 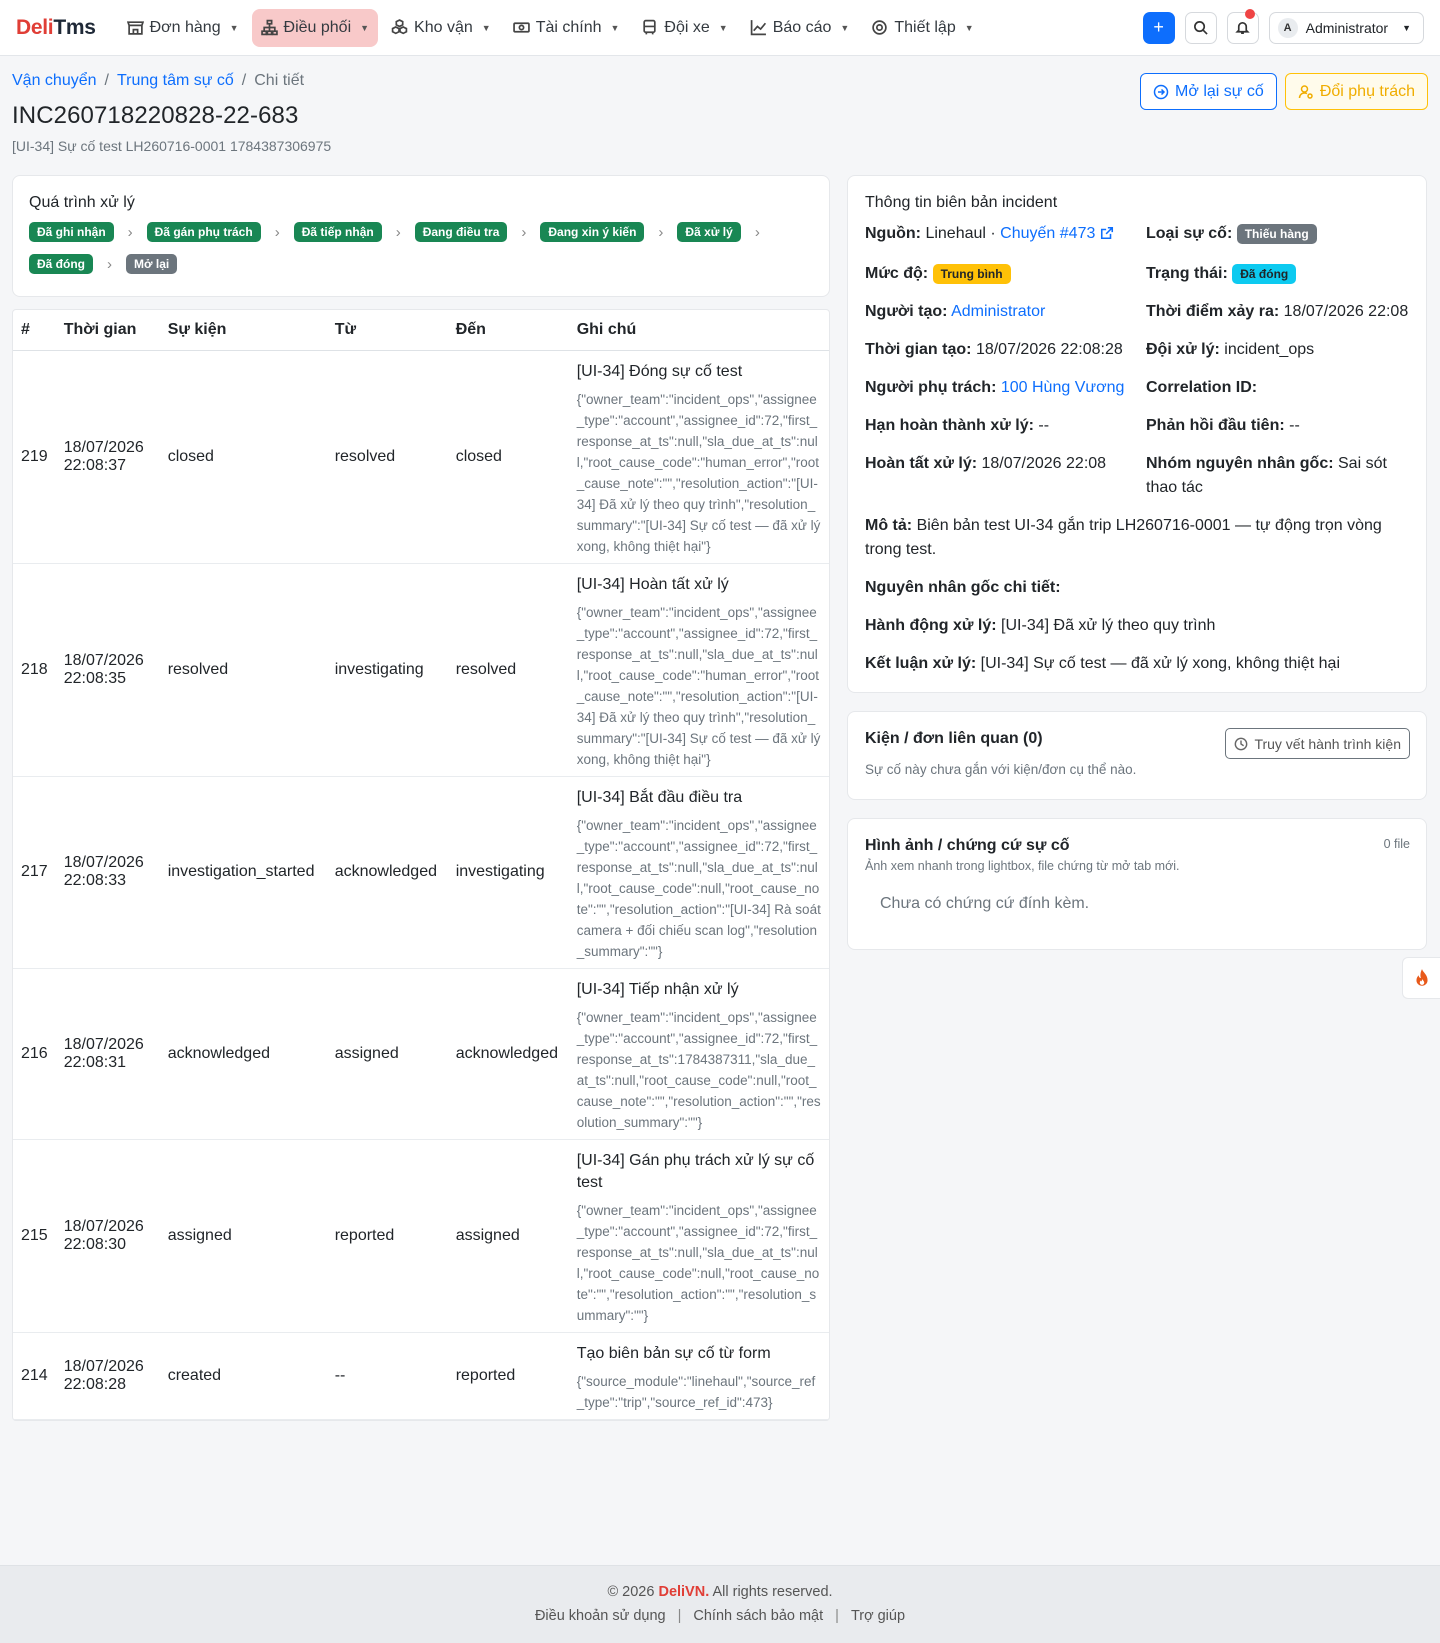 What do you see at coordinates (631, 1592) in the screenshot?
I see `copyright-prefix: © 2026` at bounding box center [631, 1592].